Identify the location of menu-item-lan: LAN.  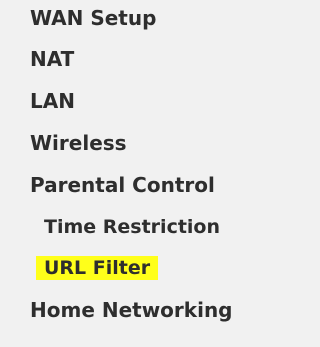
(52, 101).